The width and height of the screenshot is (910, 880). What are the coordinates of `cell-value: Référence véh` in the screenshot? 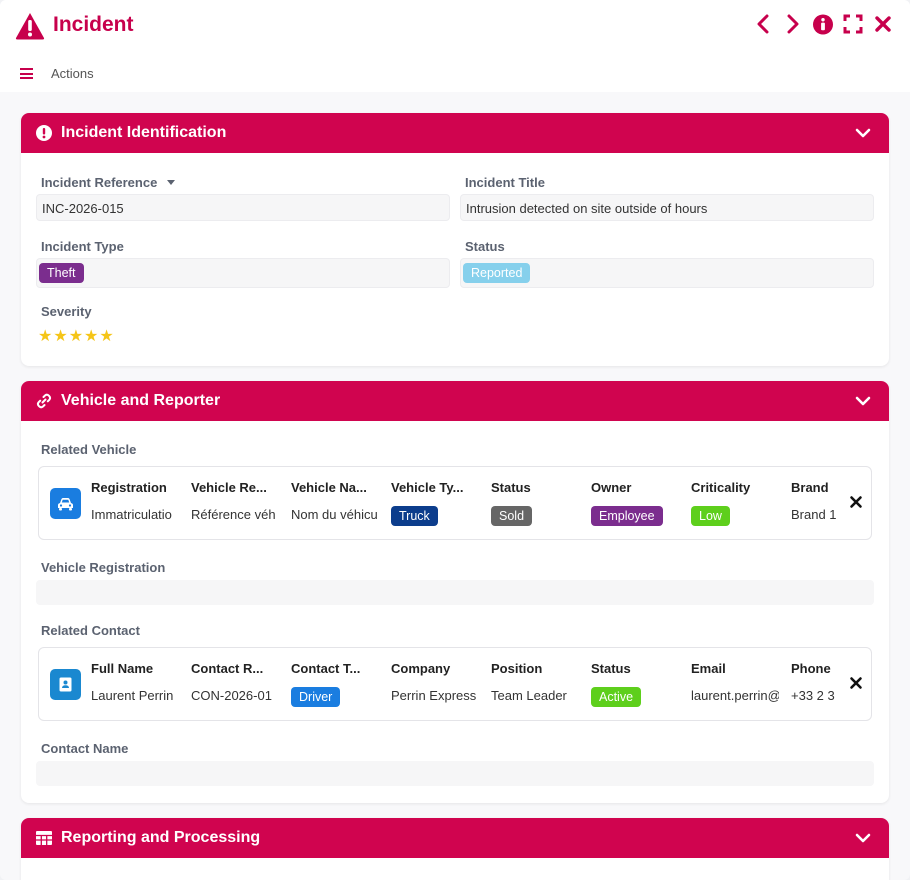 It's located at (233, 514).